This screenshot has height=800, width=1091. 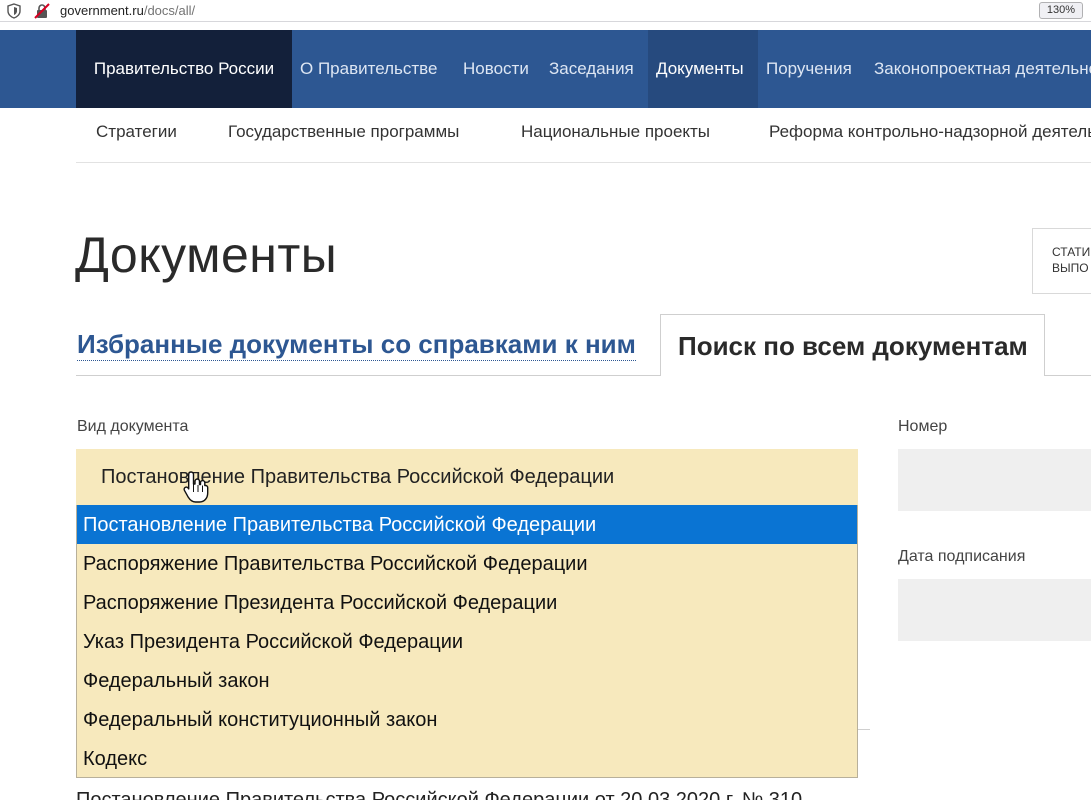 What do you see at coordinates (1070, 268) in the screenshot?
I see `statistics-box-line2: ВЫПО` at bounding box center [1070, 268].